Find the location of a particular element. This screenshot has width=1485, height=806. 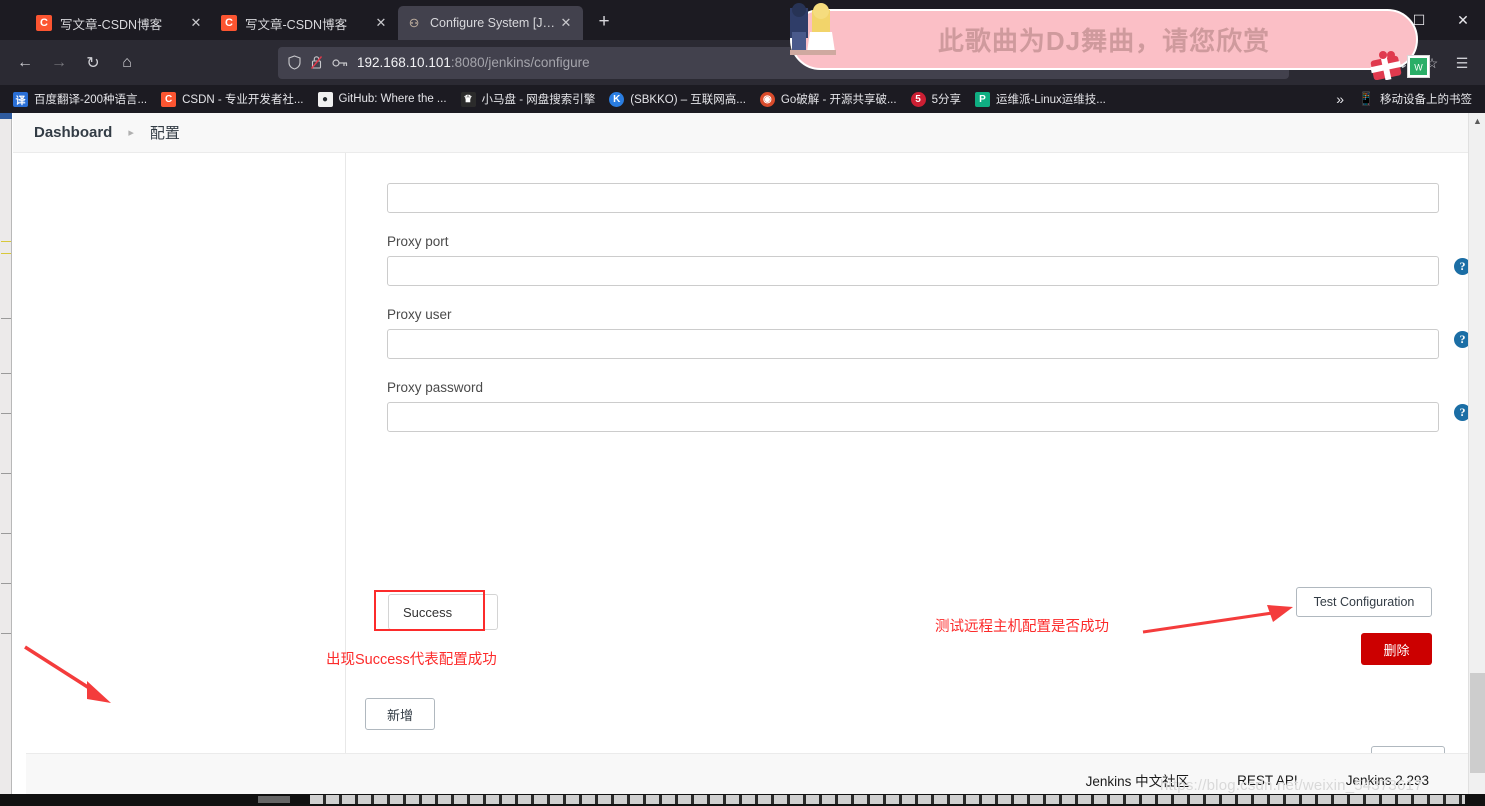

reload-icon: ↻ is located at coordinates (93, 63).